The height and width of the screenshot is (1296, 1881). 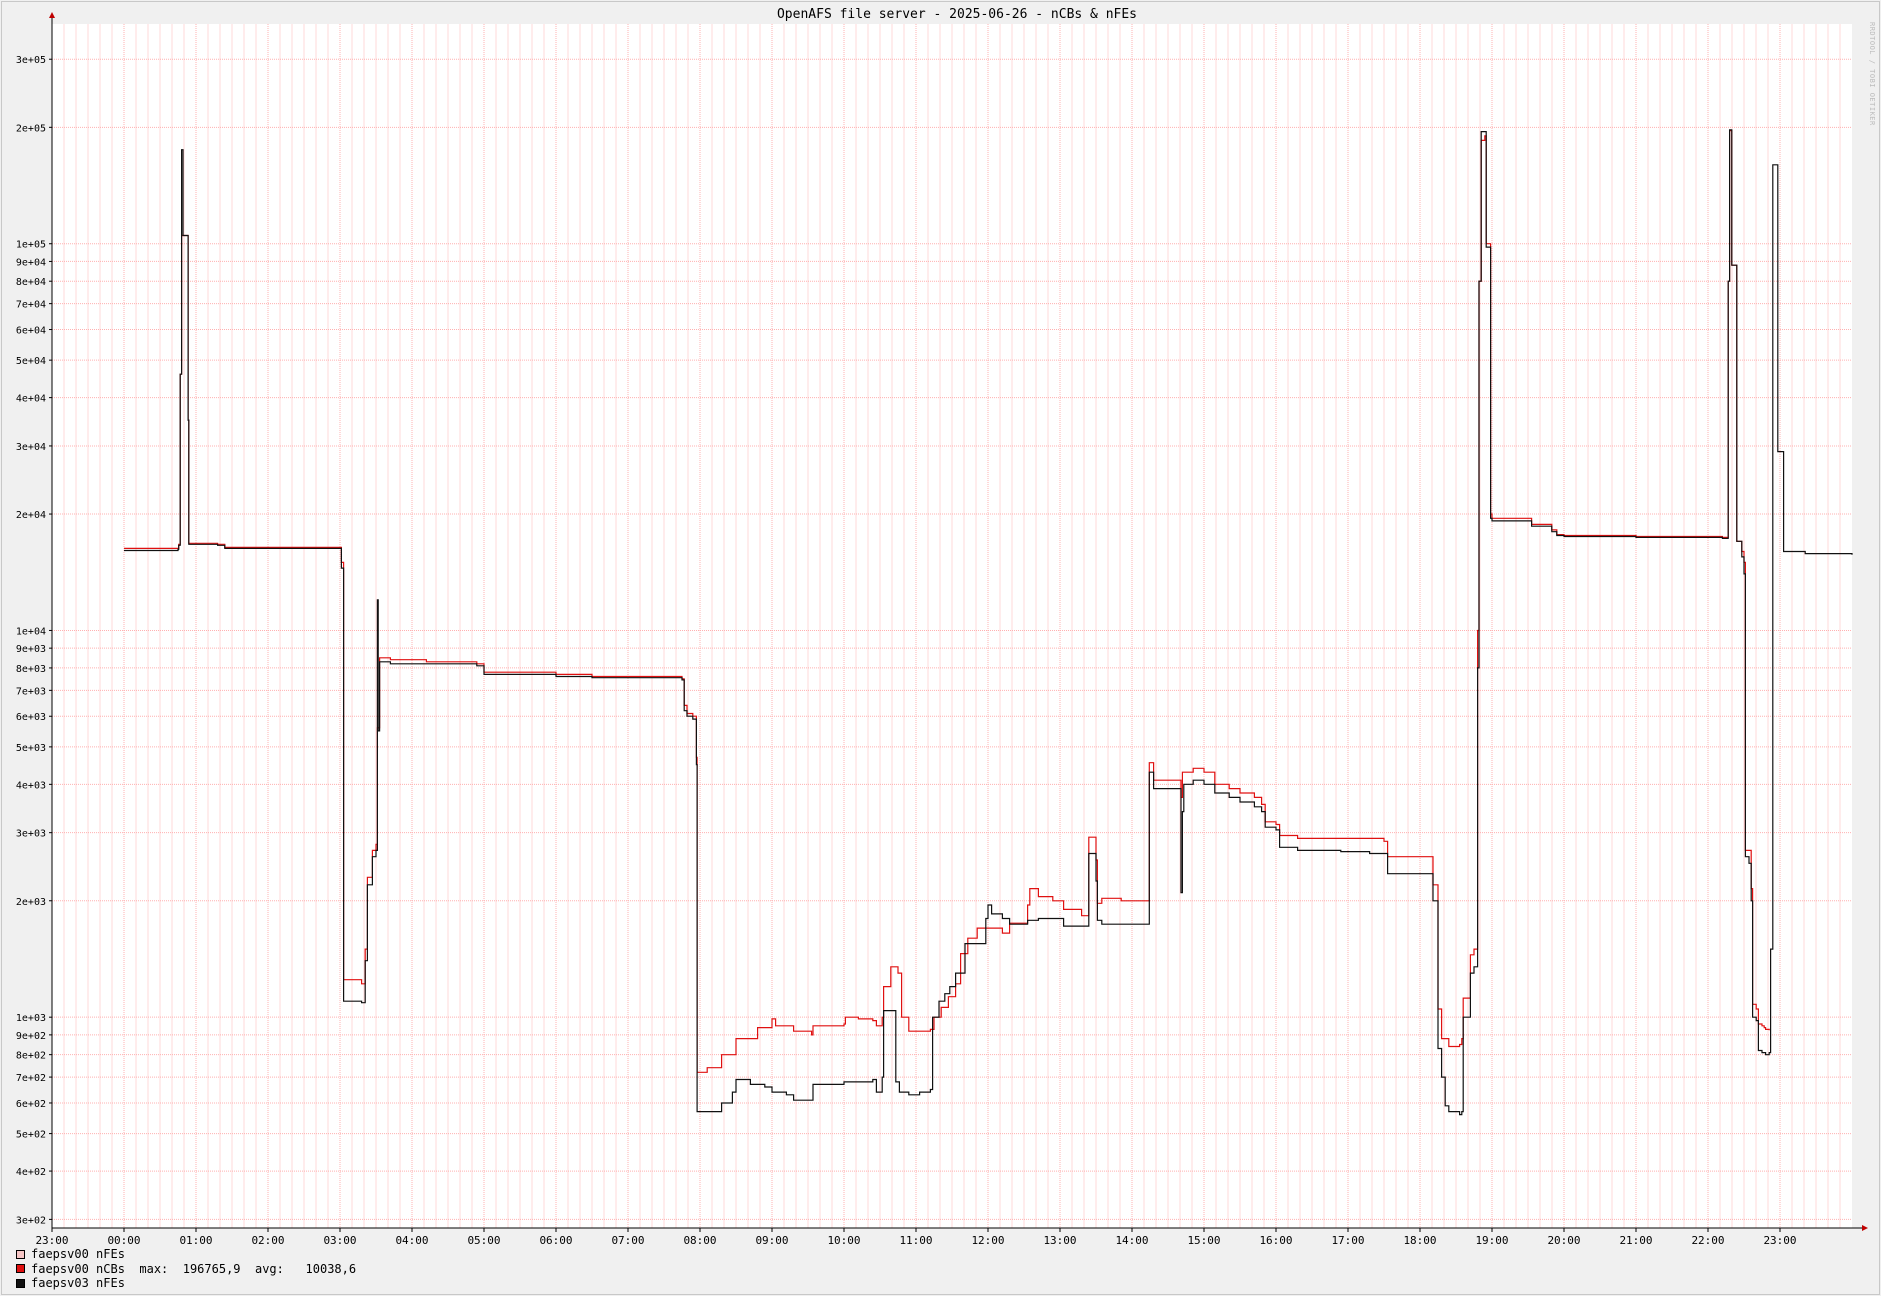 What do you see at coordinates (31, 669) in the screenshot?
I see `y-tick-label: 8e+03` at bounding box center [31, 669].